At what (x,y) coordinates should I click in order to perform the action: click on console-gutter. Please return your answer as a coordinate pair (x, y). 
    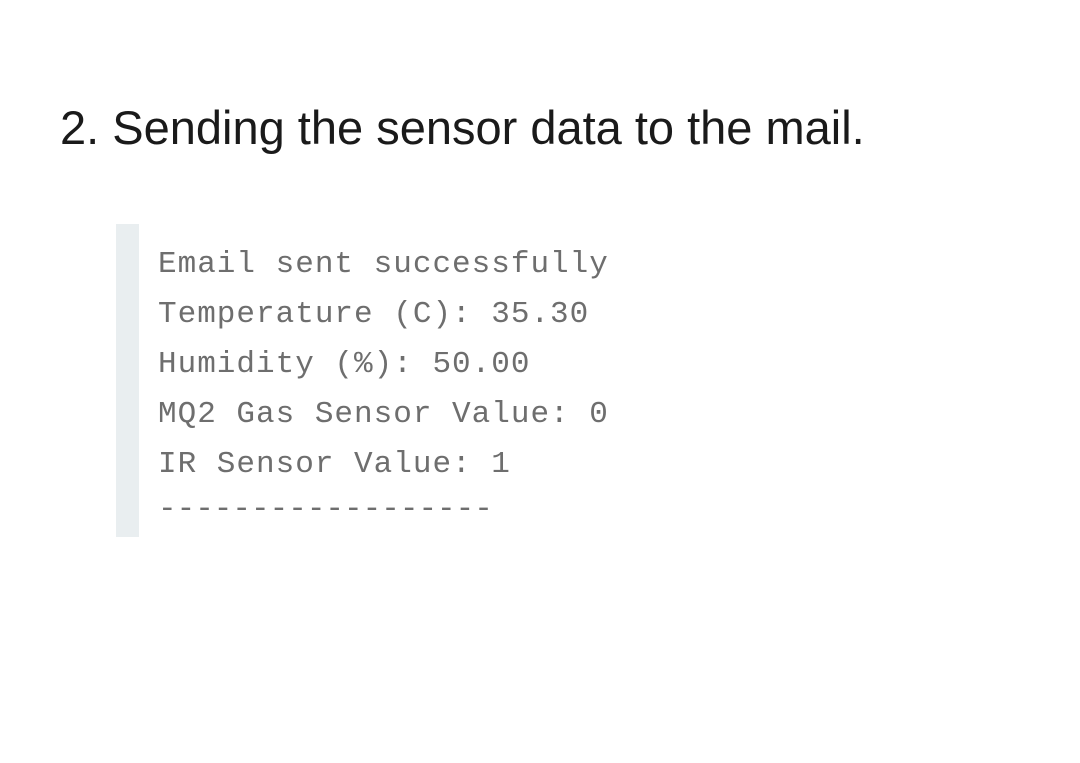
    Looking at the image, I should click on (127, 380).